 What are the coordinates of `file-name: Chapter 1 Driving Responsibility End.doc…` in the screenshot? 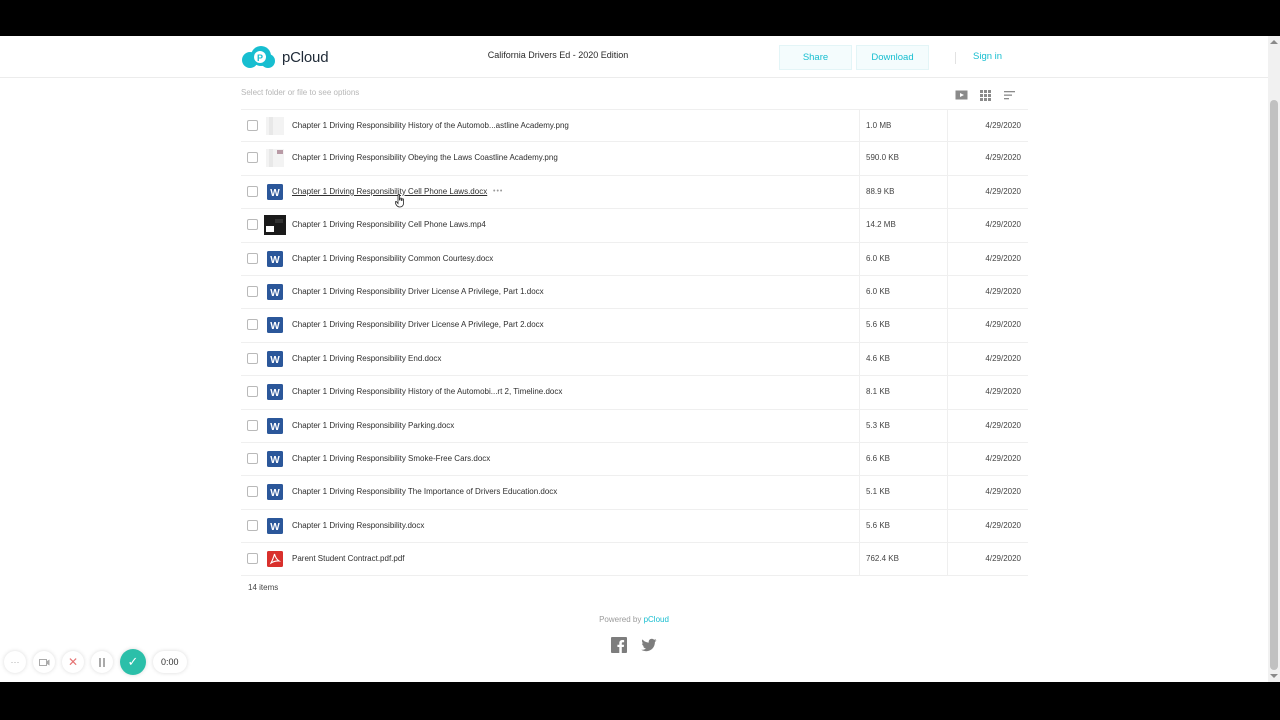 It's located at (366, 358).